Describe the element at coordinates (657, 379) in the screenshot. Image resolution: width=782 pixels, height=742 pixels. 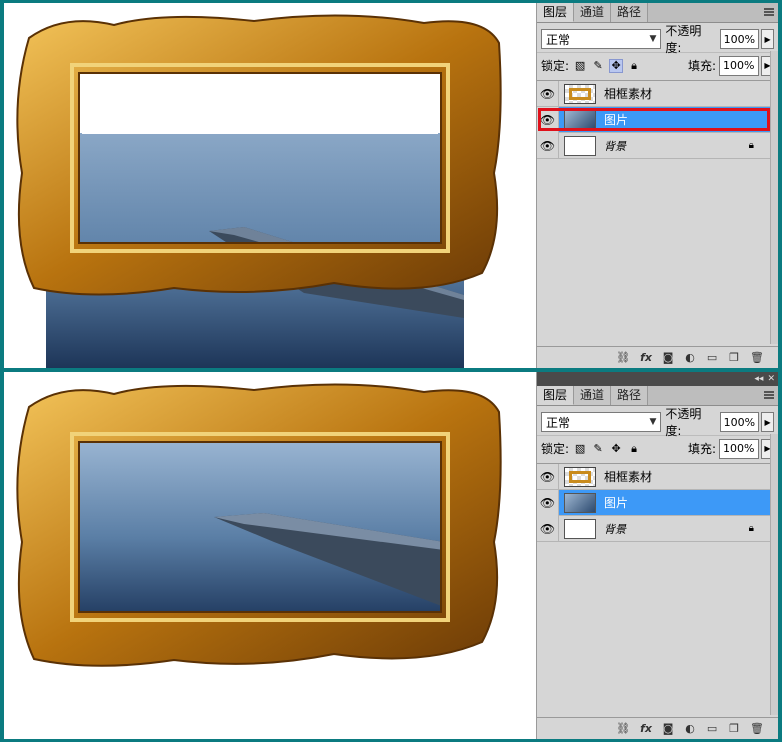
I see `panel-title-bar: ◂◂ ✕` at that location.